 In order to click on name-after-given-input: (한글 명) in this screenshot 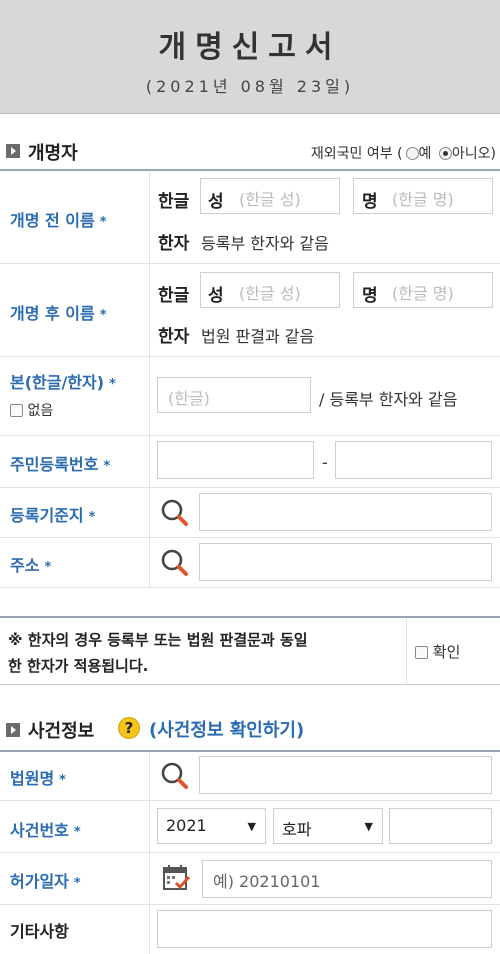, I will do `click(423, 290)`.